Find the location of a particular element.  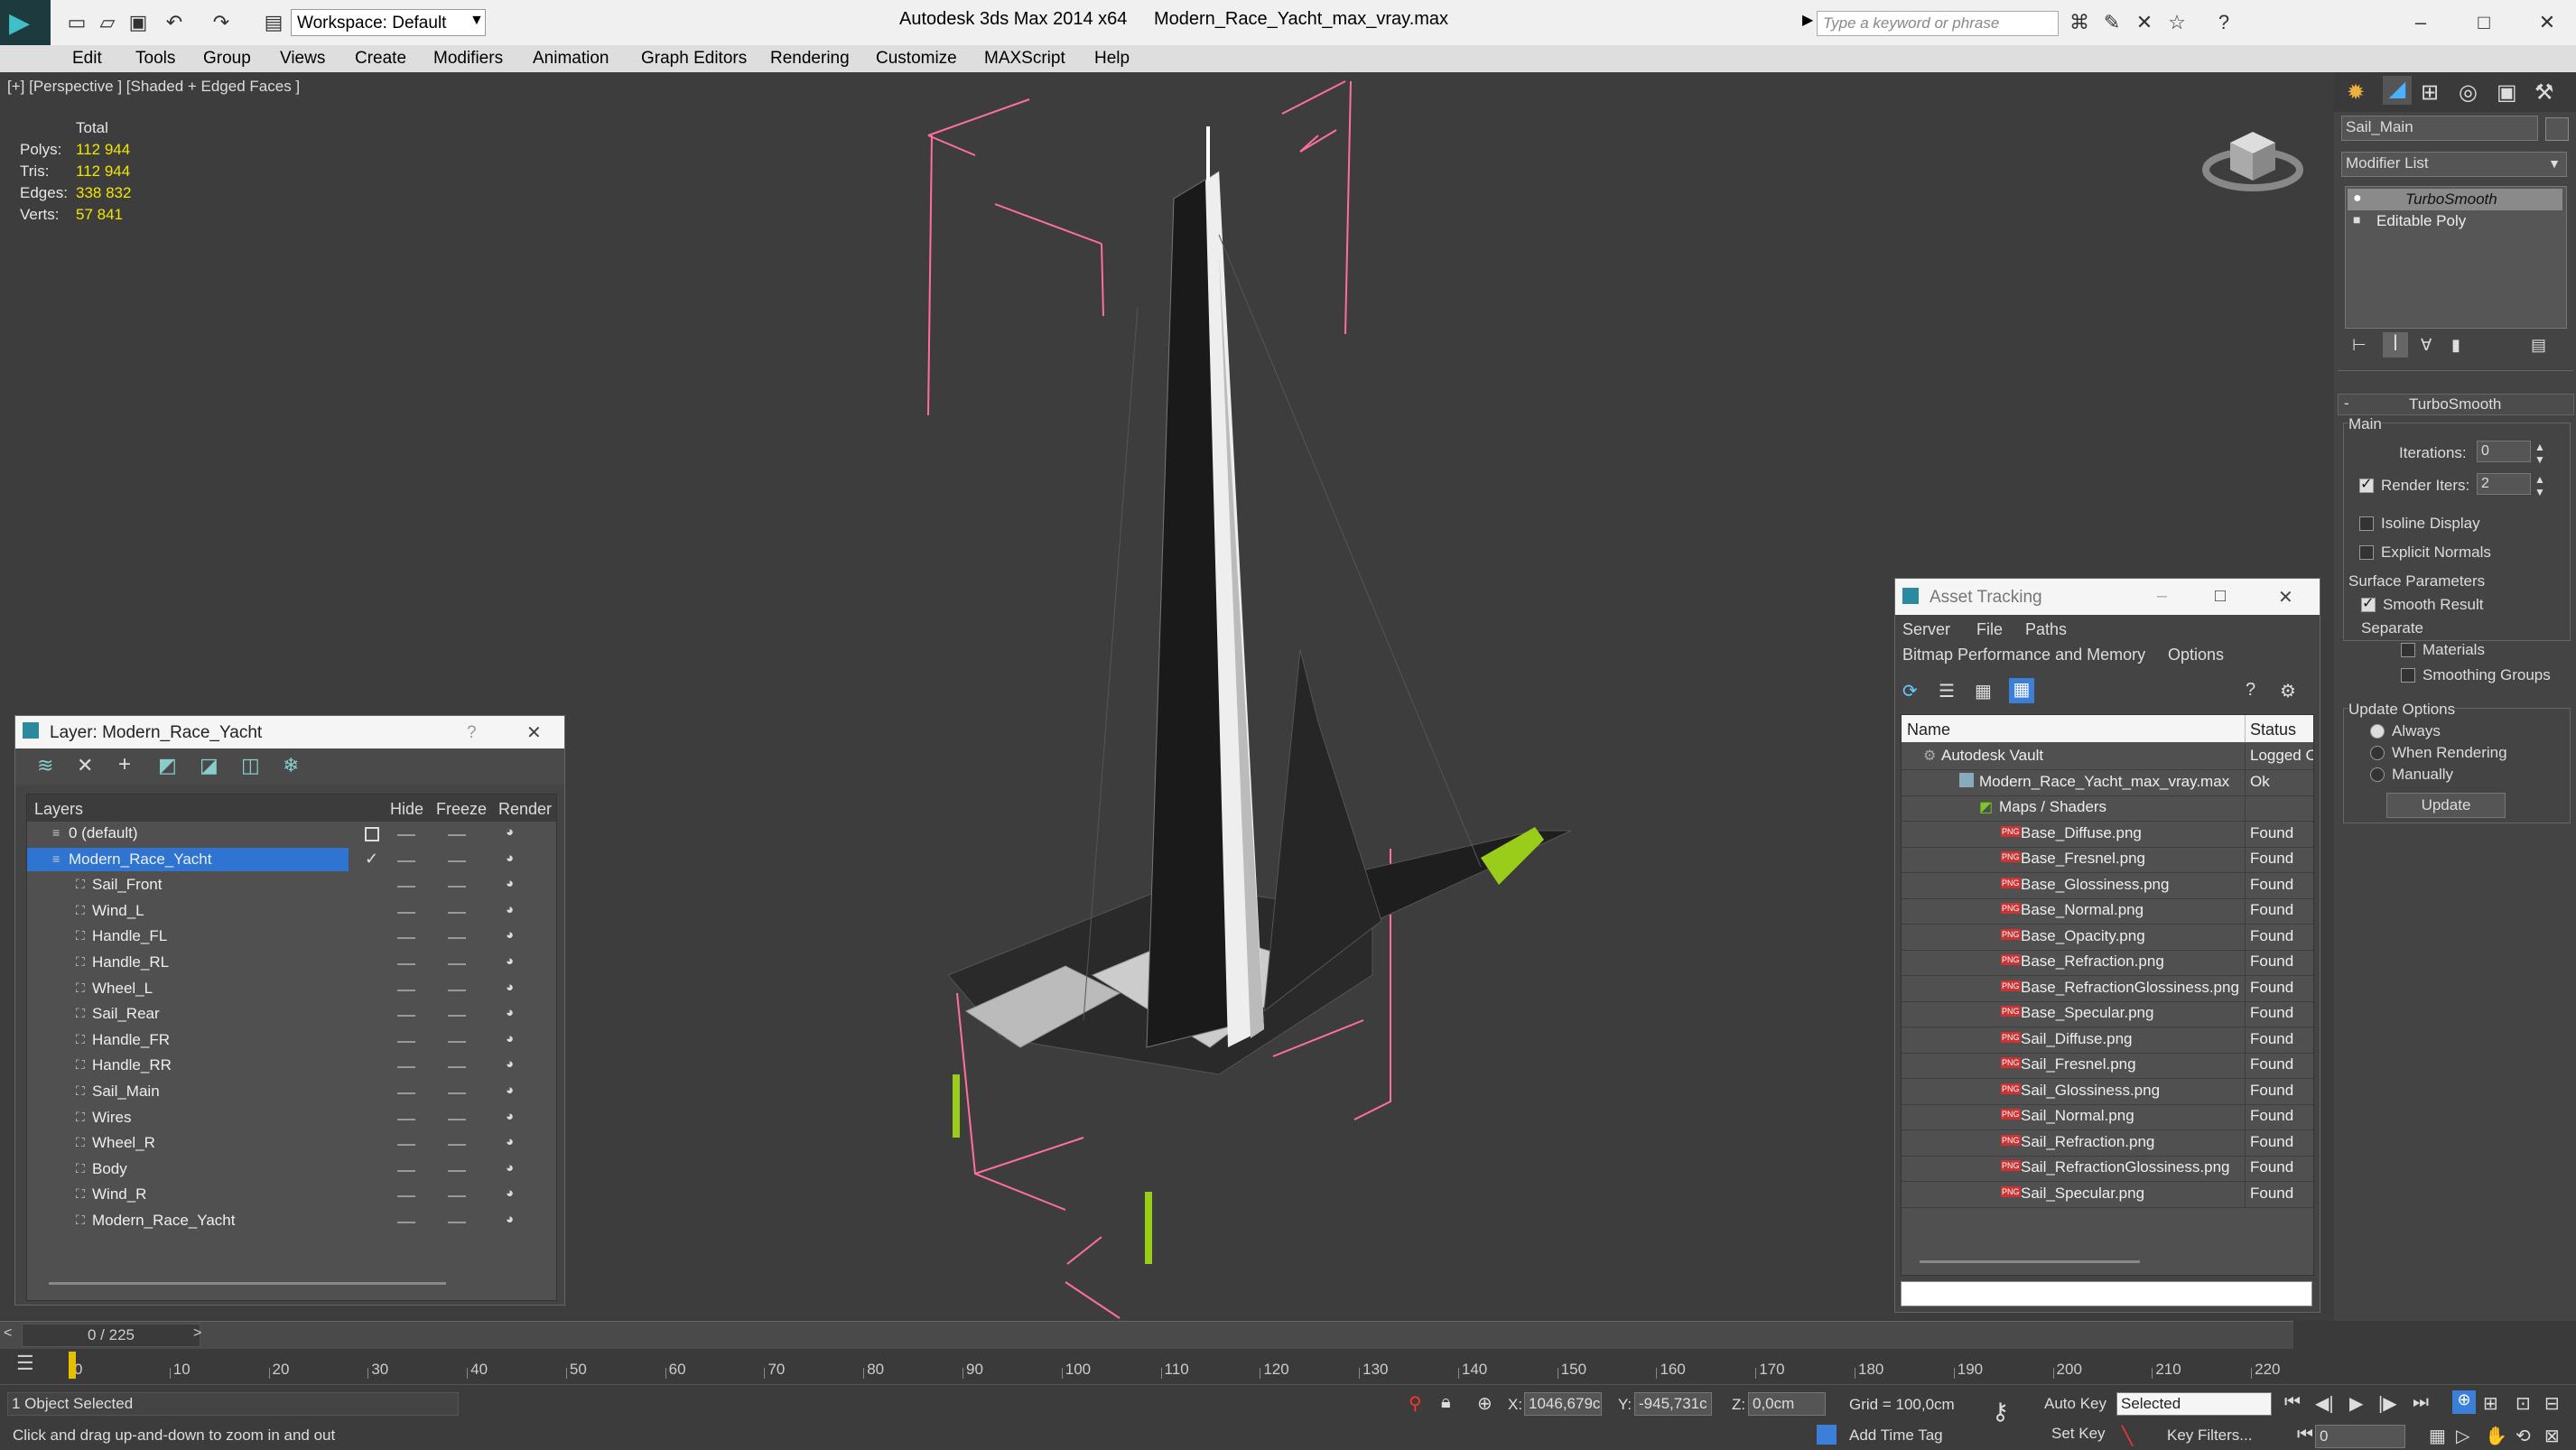

set-key-icon: ╲ is located at coordinates (2127, 1436).